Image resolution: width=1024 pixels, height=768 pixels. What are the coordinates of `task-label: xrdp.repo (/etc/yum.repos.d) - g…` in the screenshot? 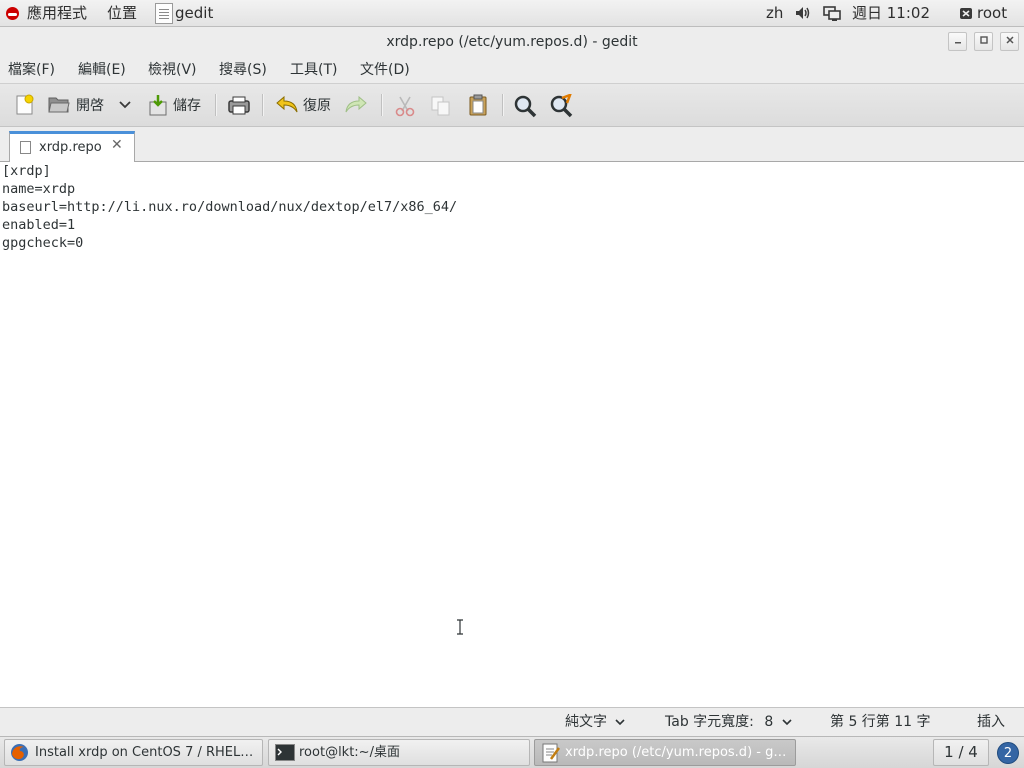 It's located at (676, 752).